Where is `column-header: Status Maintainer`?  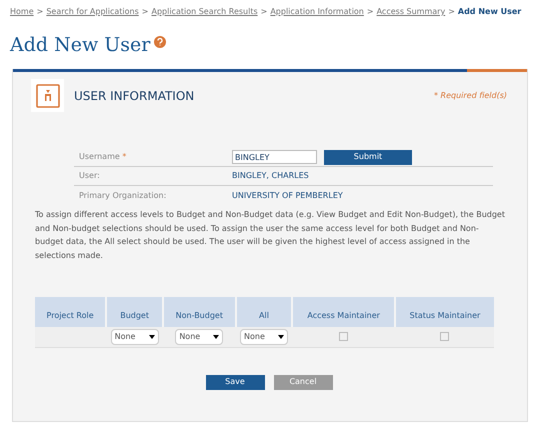
column-header: Status Maintainer is located at coordinates (444, 312).